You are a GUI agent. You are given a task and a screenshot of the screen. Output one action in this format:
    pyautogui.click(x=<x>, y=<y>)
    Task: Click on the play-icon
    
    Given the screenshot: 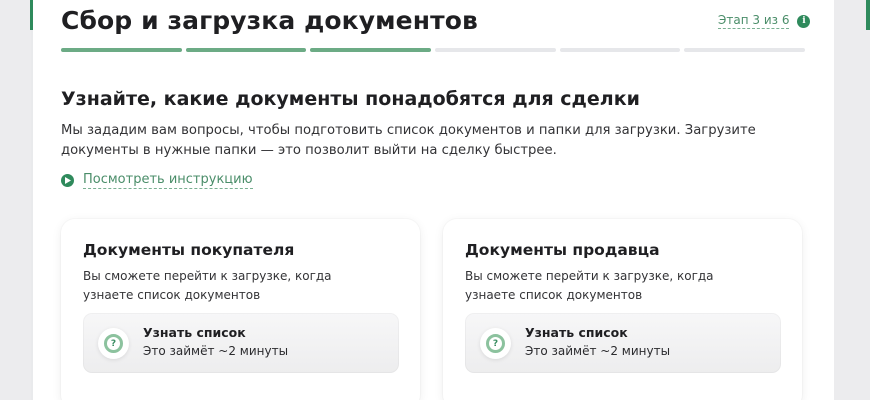 What is the action you would take?
    pyautogui.click(x=67, y=180)
    